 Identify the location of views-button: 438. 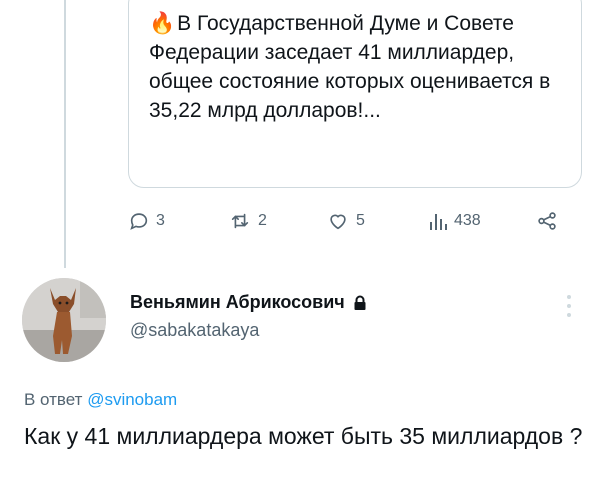
(454, 221).